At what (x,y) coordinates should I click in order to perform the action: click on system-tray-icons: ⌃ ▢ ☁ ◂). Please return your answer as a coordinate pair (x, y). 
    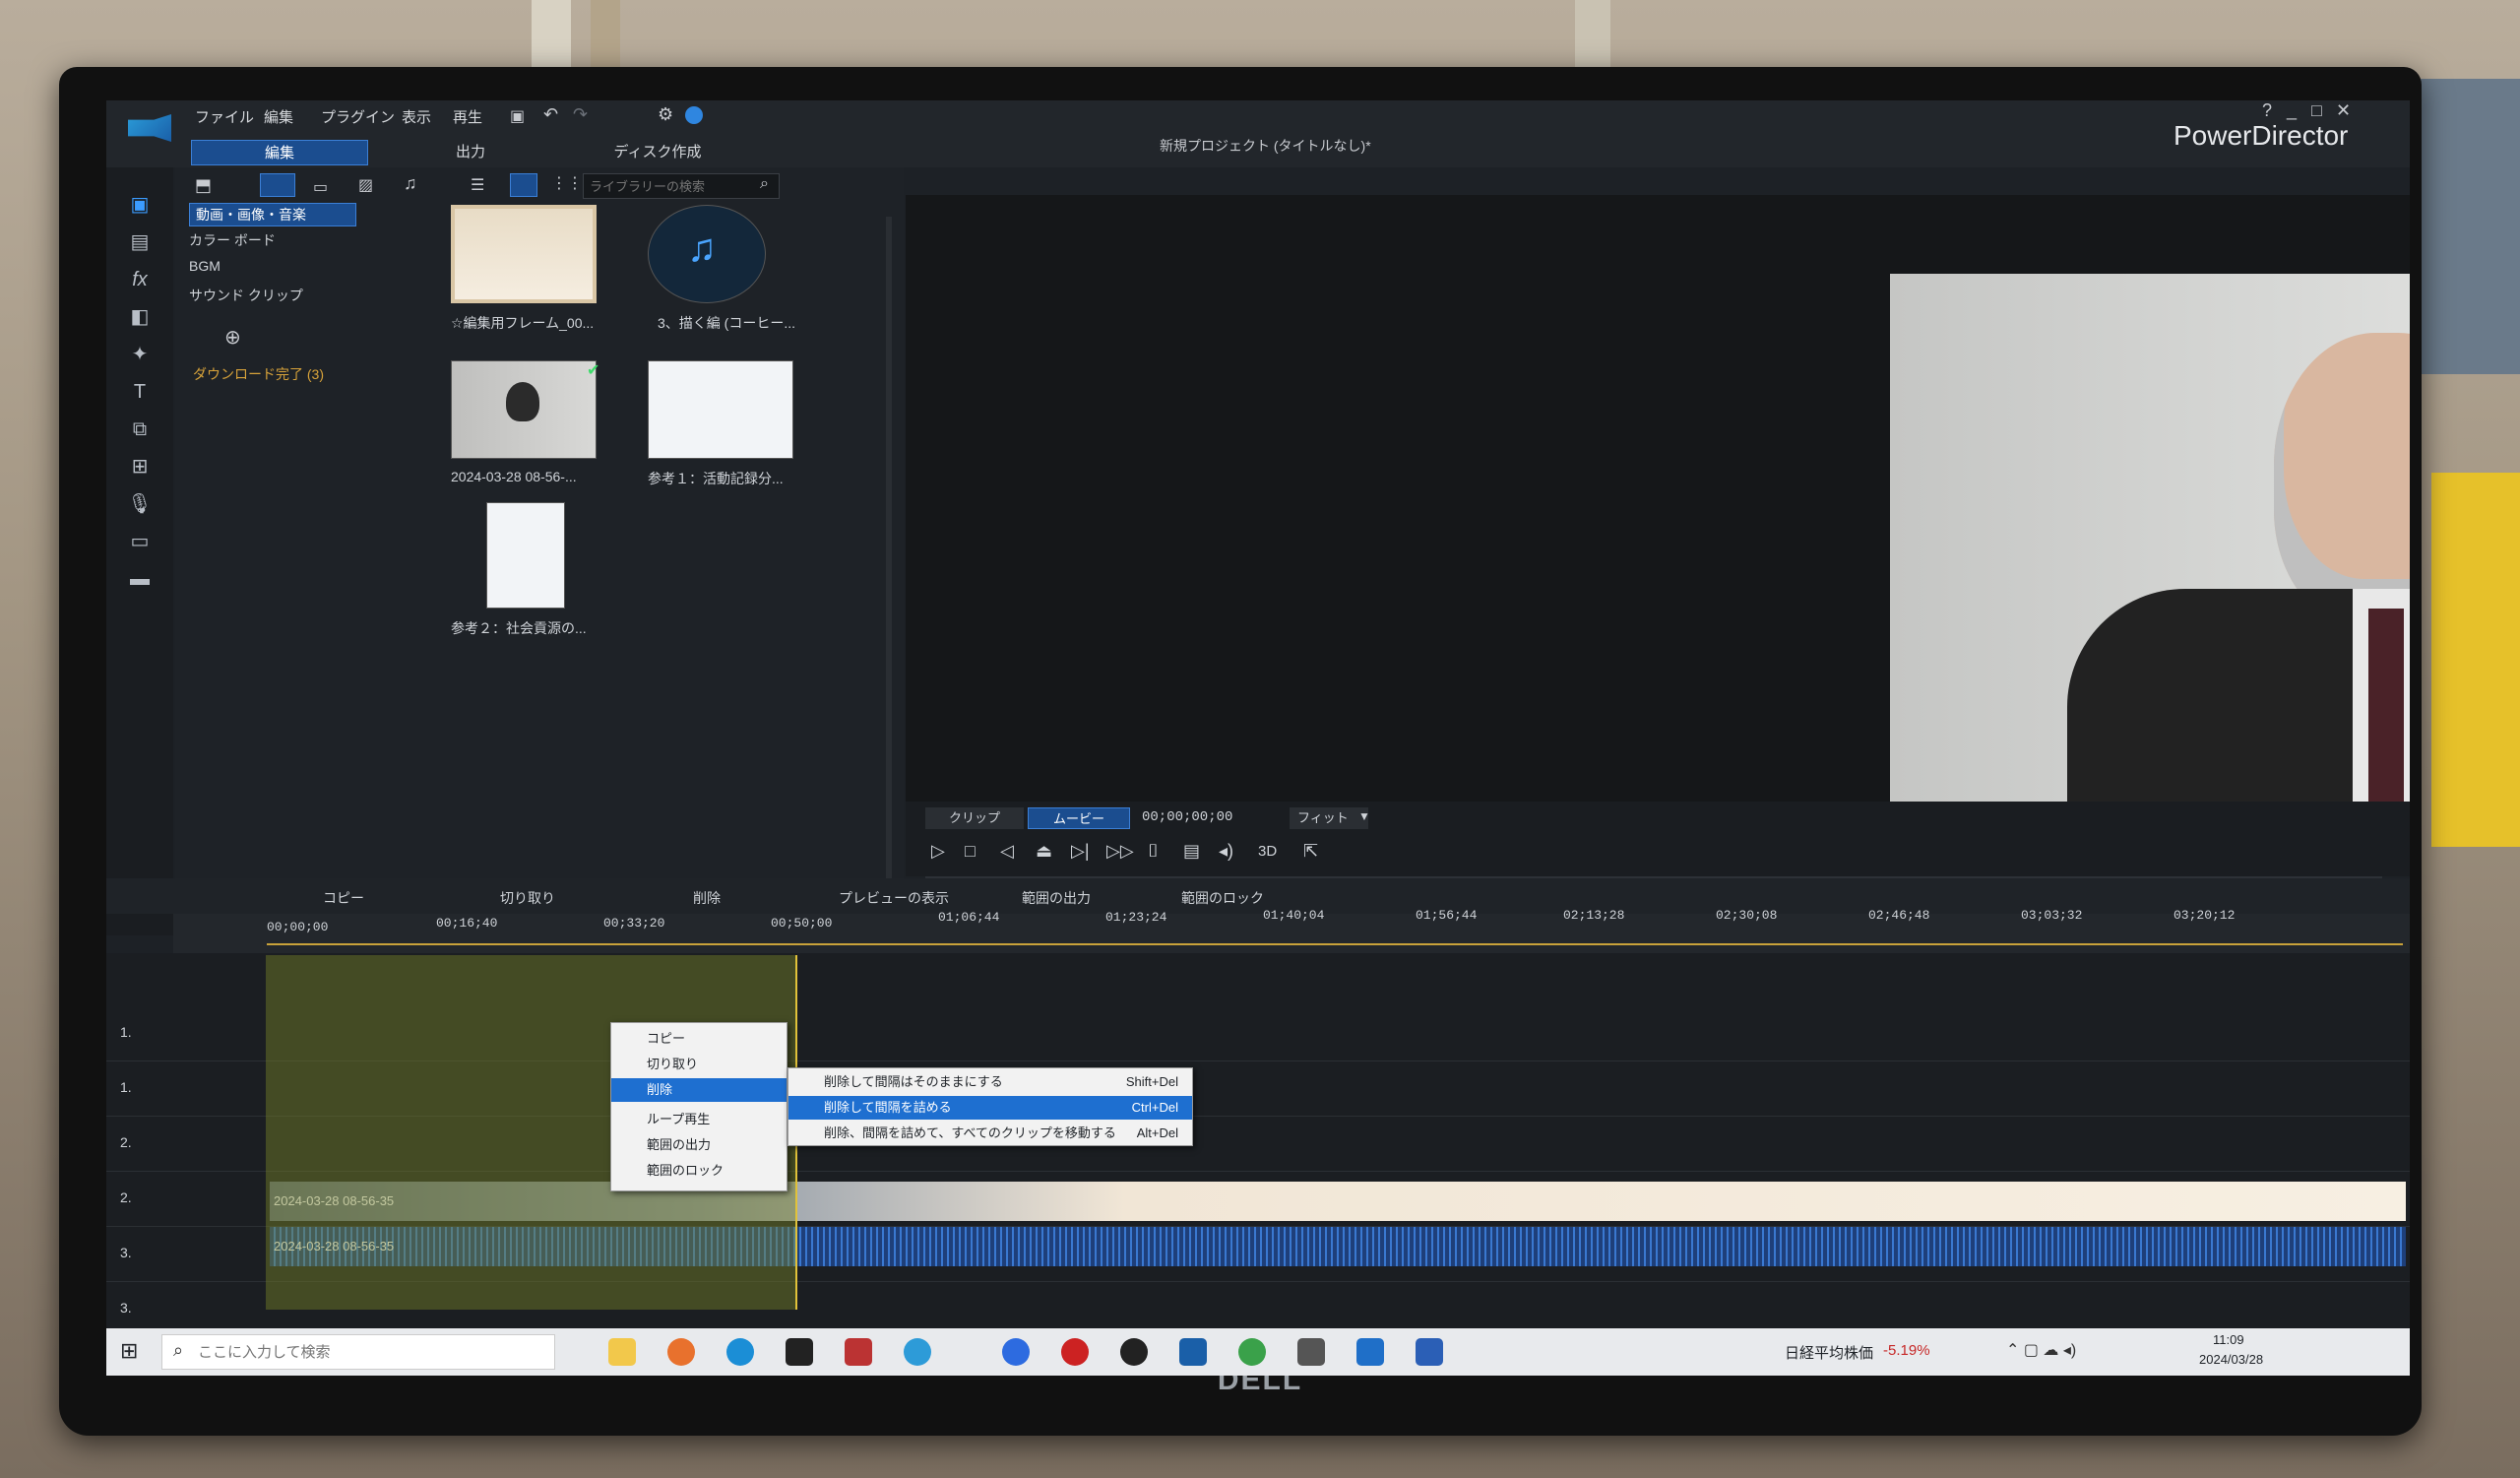
    Looking at the image, I should click on (2041, 1350).